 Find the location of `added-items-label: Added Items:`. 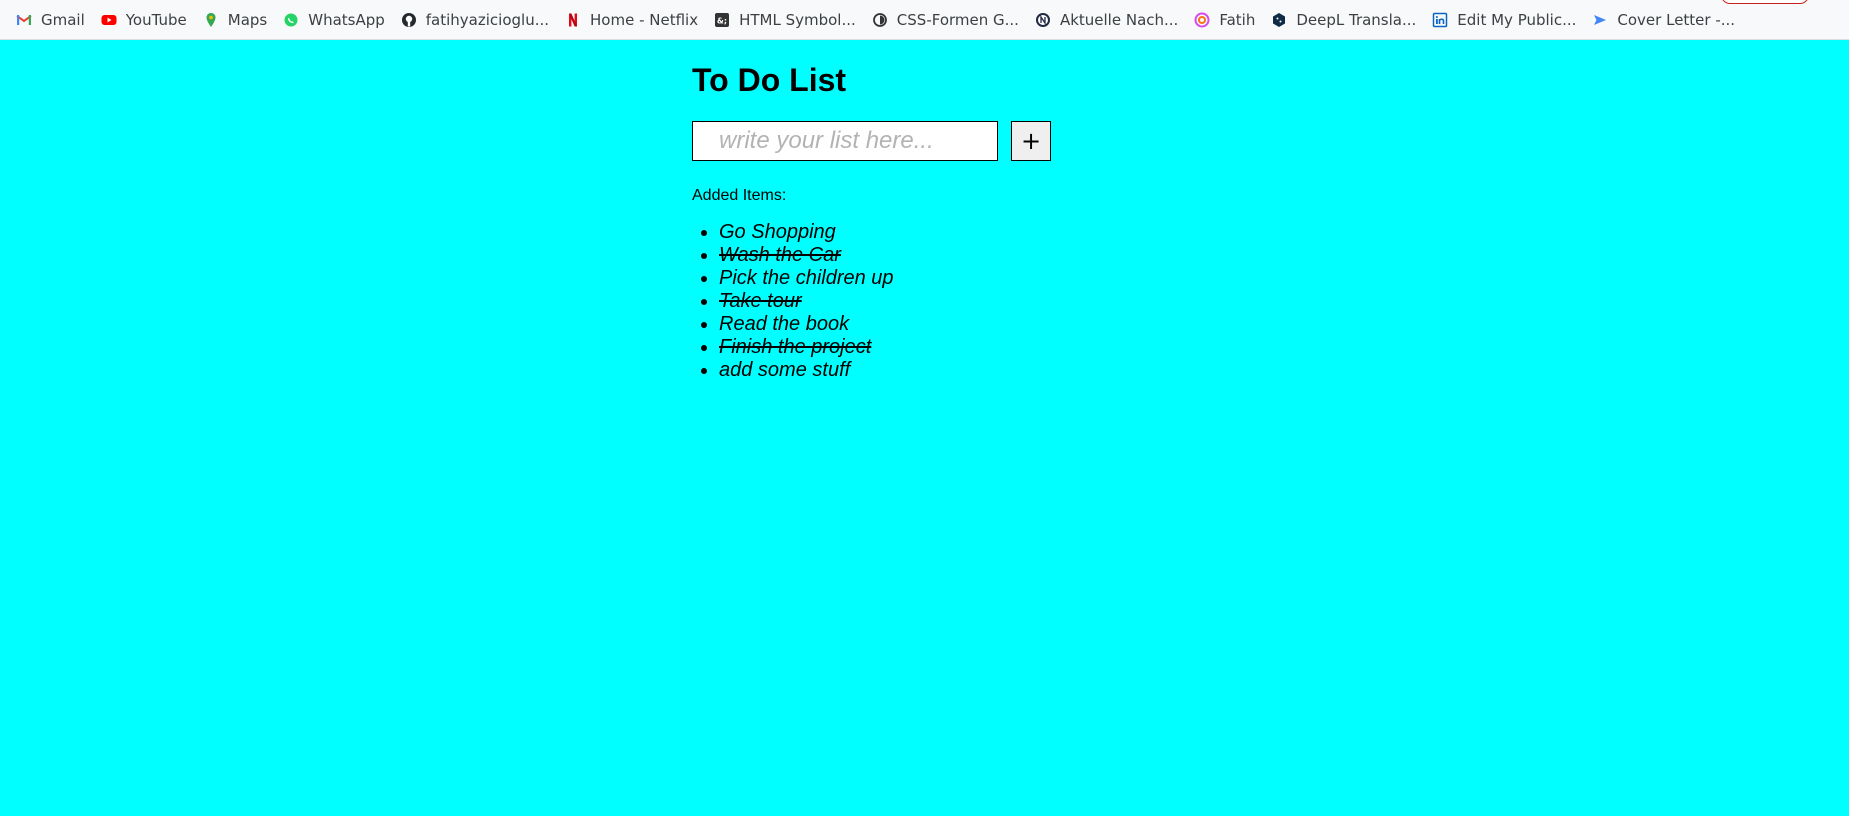

added-items-label: Added Items: is located at coordinates (739, 195).